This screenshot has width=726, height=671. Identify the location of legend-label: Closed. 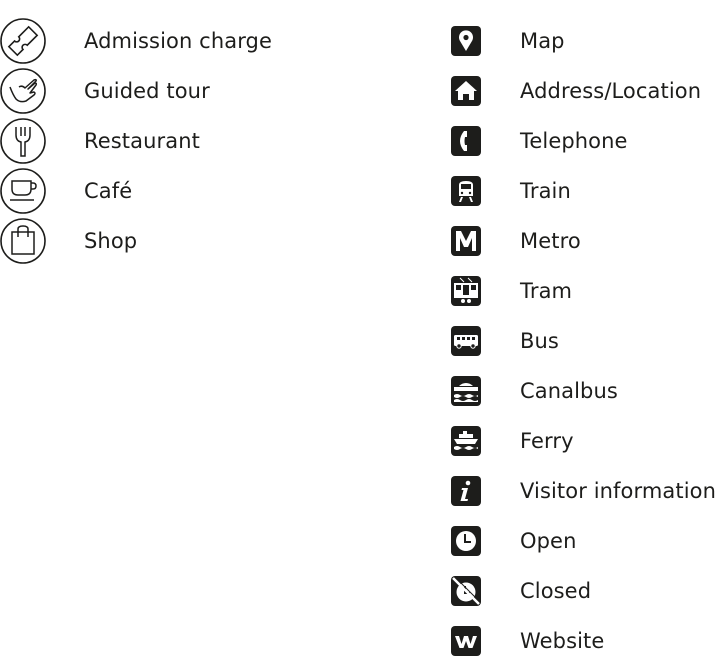
(556, 591).